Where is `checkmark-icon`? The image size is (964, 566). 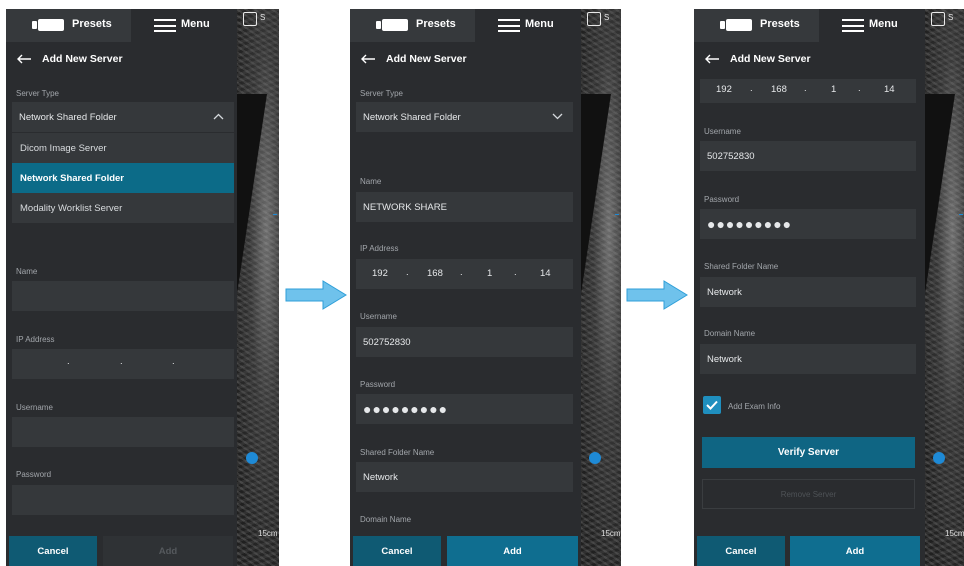
checkmark-icon is located at coordinates (712, 405).